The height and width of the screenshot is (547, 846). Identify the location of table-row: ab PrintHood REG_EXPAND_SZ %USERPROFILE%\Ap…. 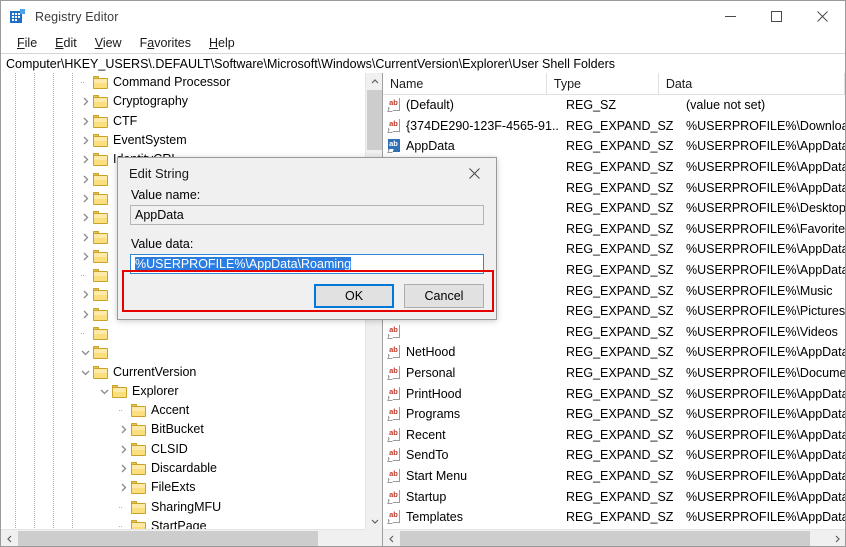
(614, 393).